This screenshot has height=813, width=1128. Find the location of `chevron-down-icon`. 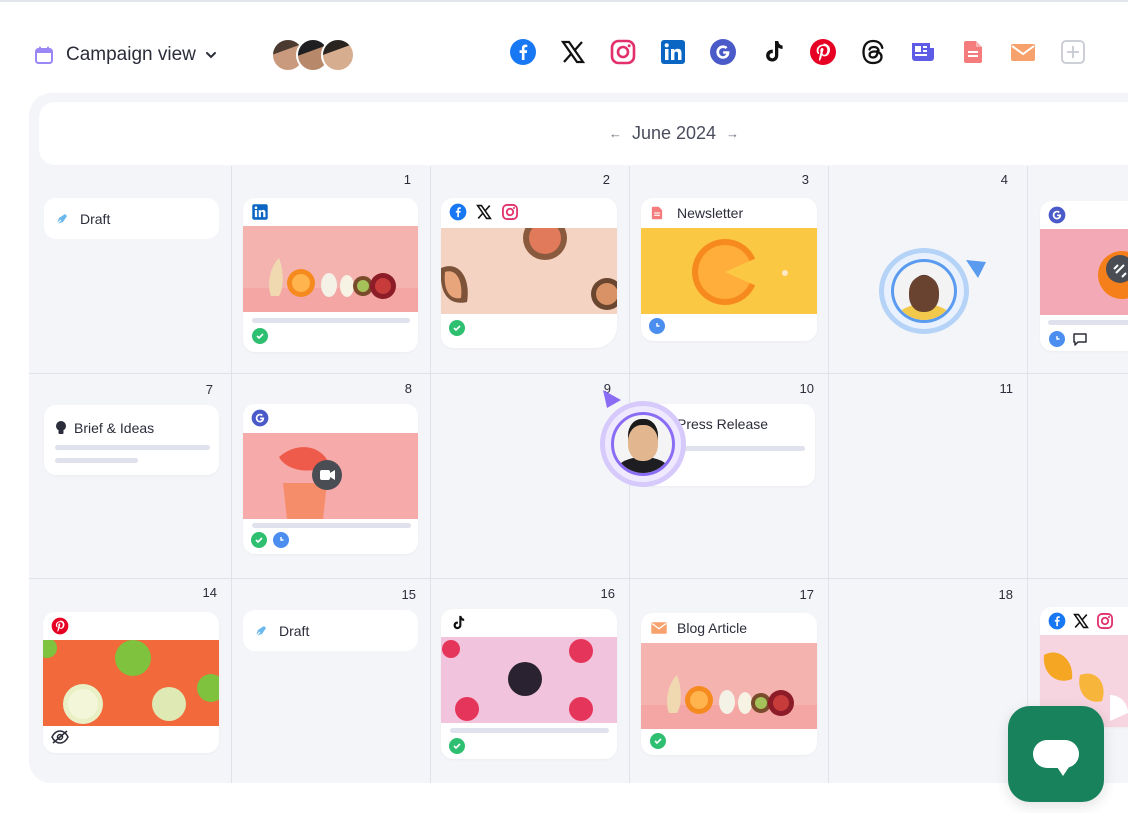

chevron-down-icon is located at coordinates (210, 55).